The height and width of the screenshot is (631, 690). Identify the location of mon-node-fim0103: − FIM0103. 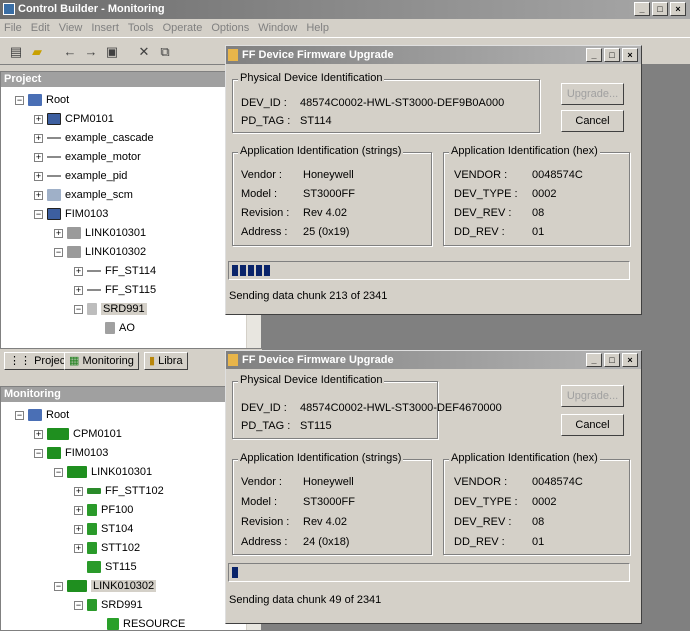
(71, 453).